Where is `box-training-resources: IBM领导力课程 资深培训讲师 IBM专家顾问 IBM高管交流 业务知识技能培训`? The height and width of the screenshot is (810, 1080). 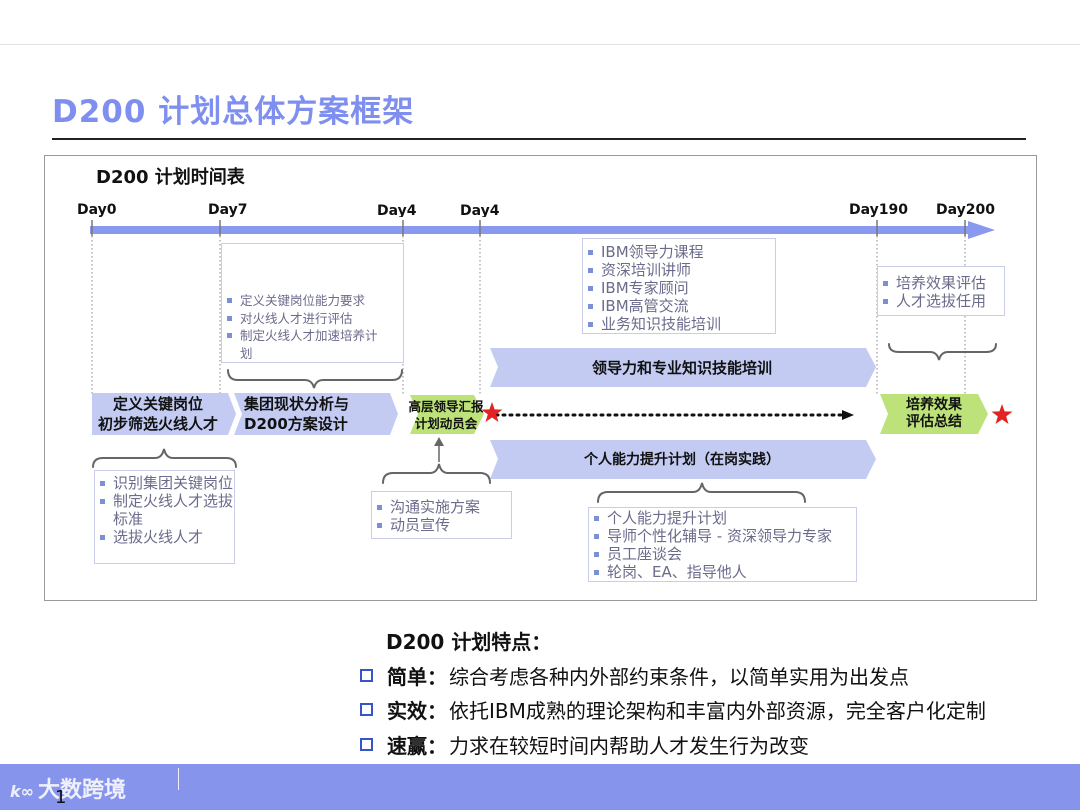
box-training-resources: IBM领导力课程 资深培训讲师 IBM专家顾问 IBM高管交流 业务知识技能培训 is located at coordinates (679, 286).